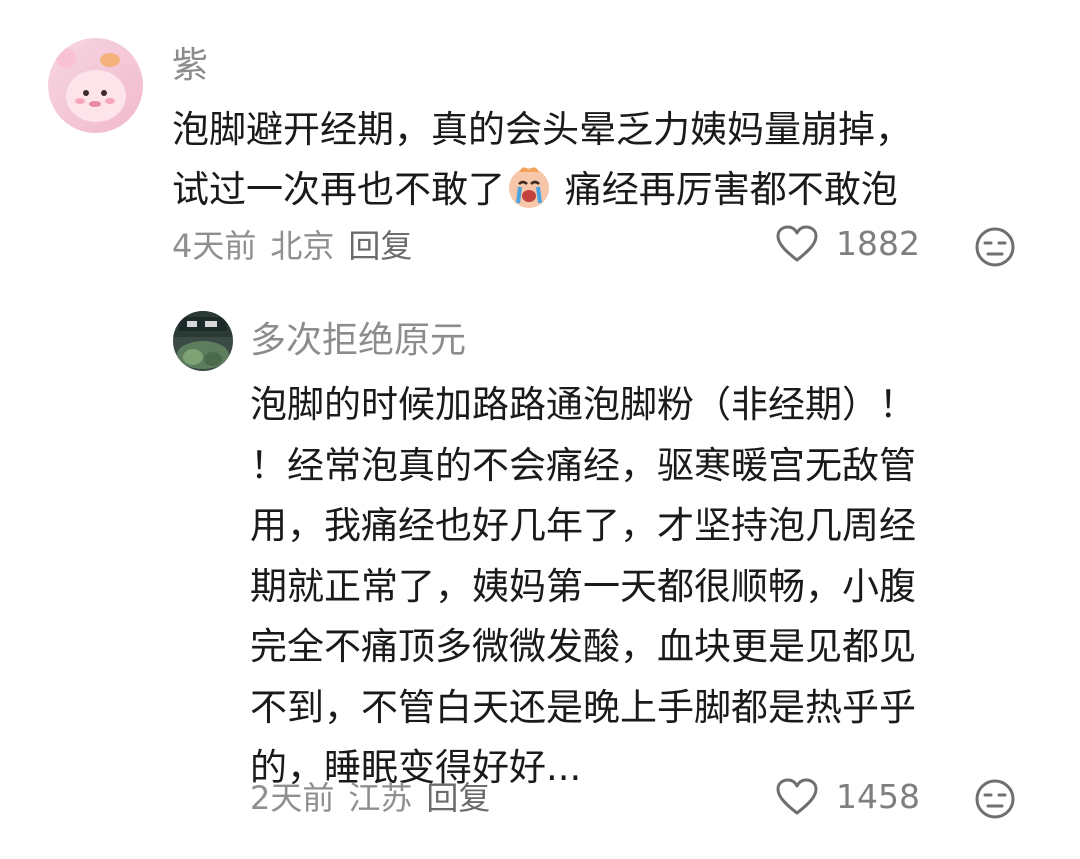 This screenshot has height=859, width=1080. Describe the element at coordinates (380, 798) in the screenshot. I see `comment-location: 江苏` at that location.